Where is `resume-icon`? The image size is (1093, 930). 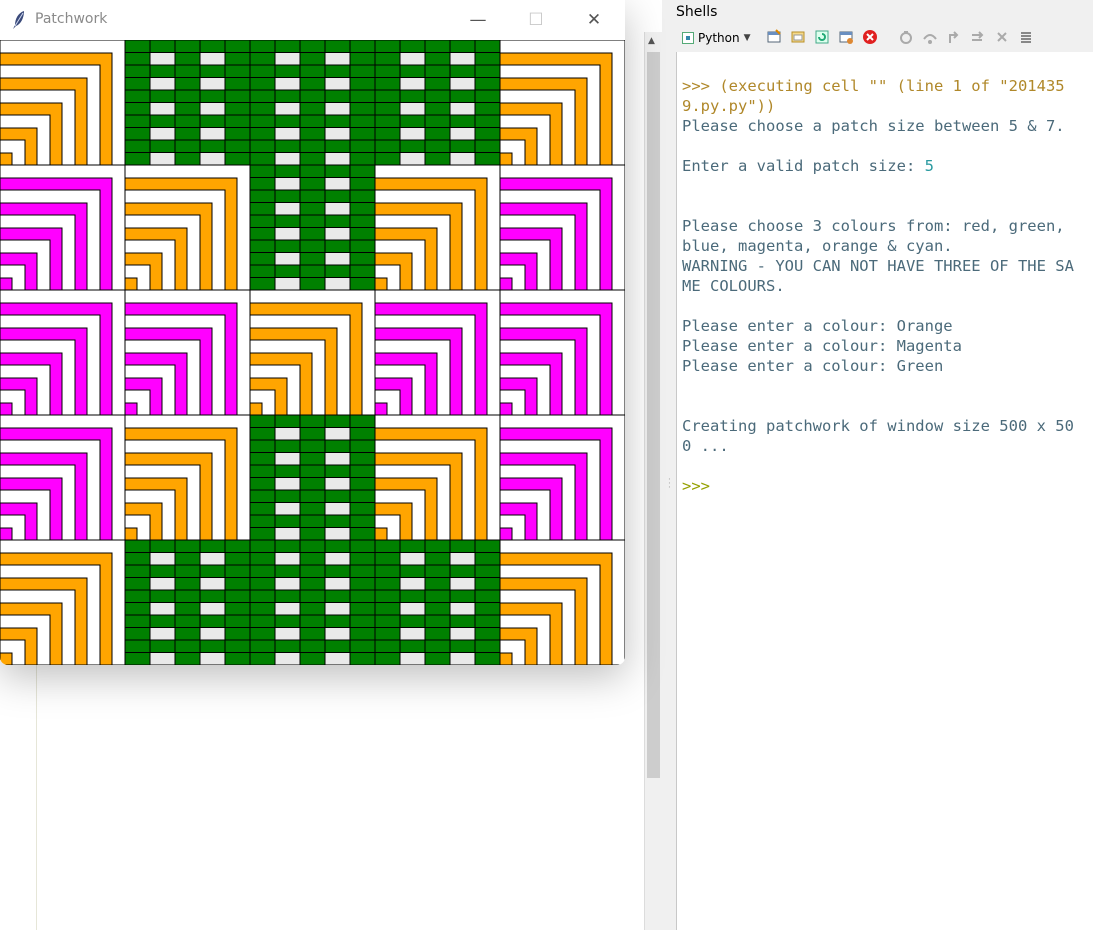 resume-icon is located at coordinates (1002, 37).